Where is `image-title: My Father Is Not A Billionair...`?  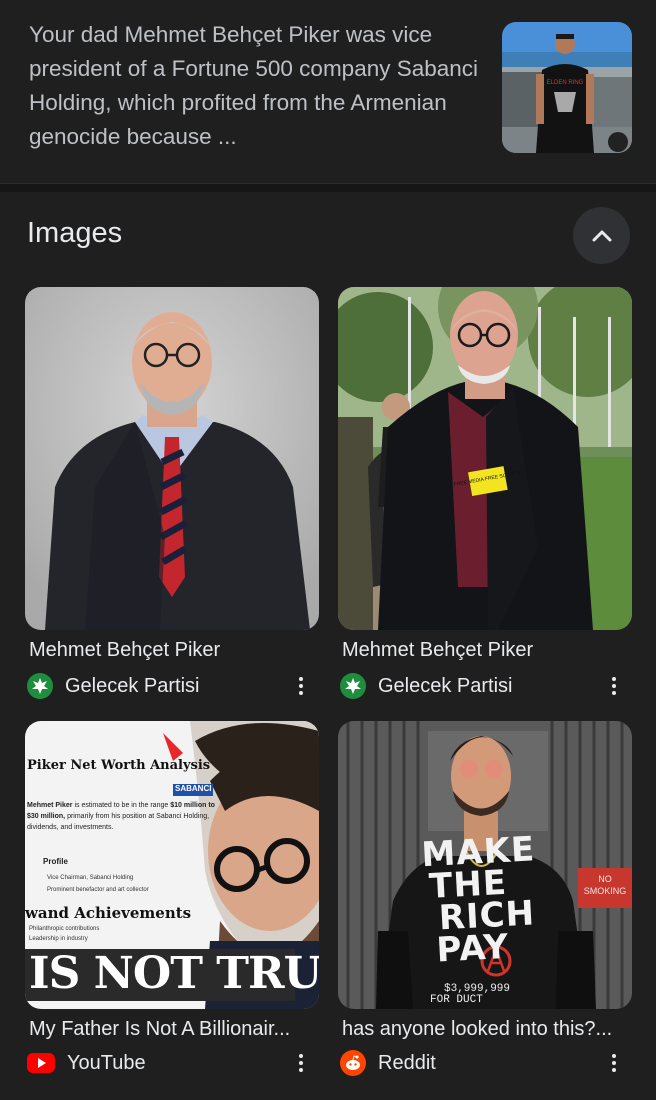
image-title: My Father Is Not A Billionair... is located at coordinates (174, 1029).